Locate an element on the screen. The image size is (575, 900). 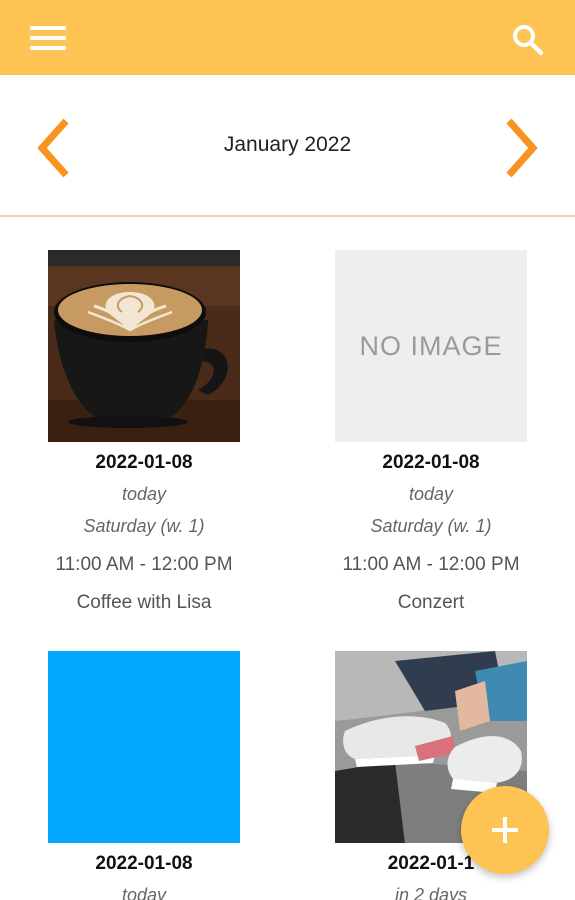
event-image-coffee is located at coordinates (144, 346).